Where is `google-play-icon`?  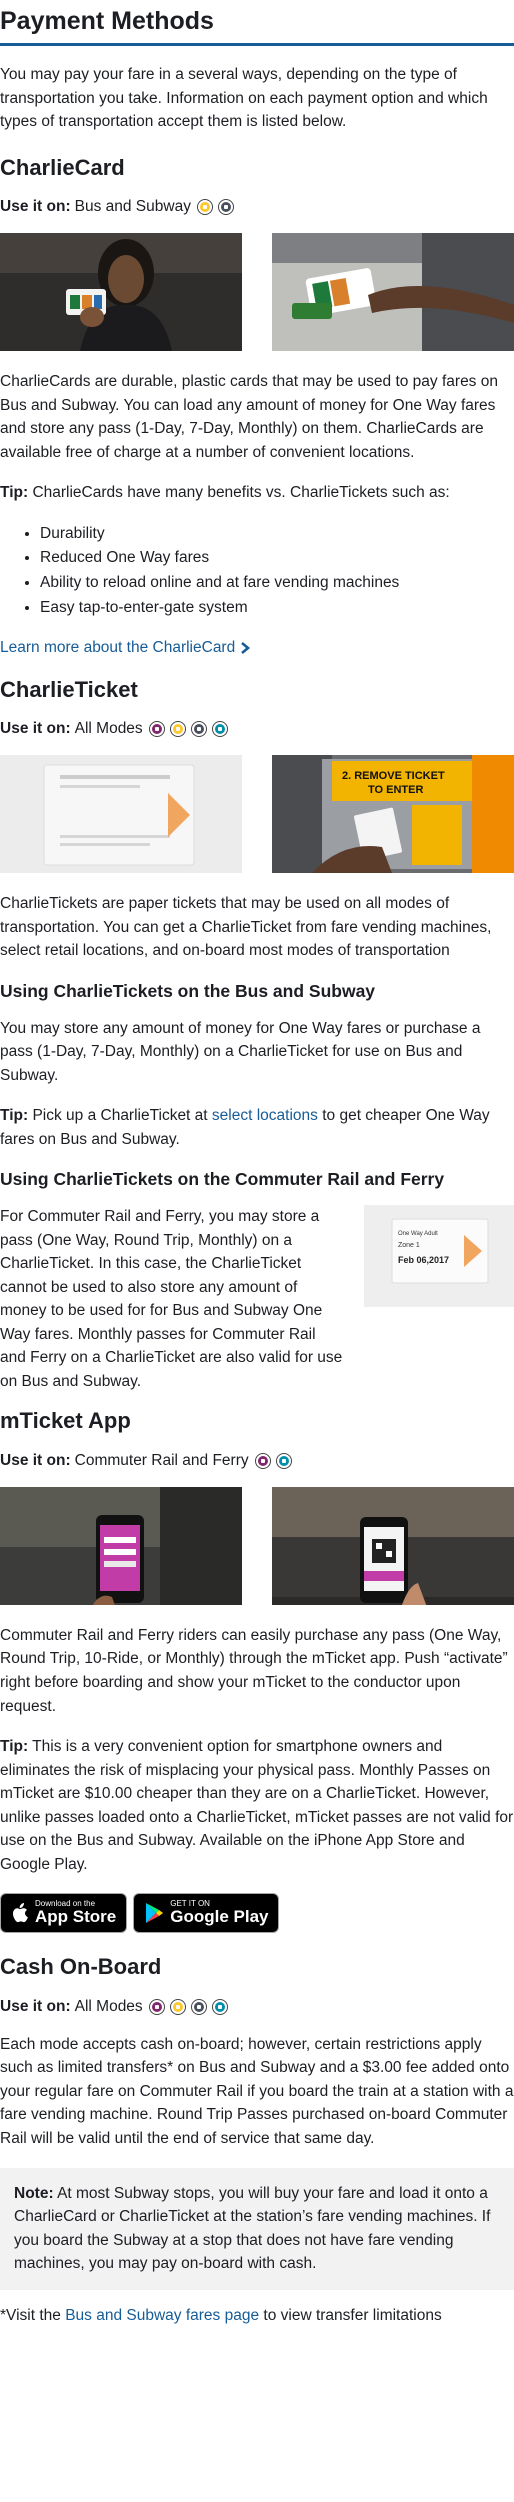 google-play-icon is located at coordinates (155, 1913).